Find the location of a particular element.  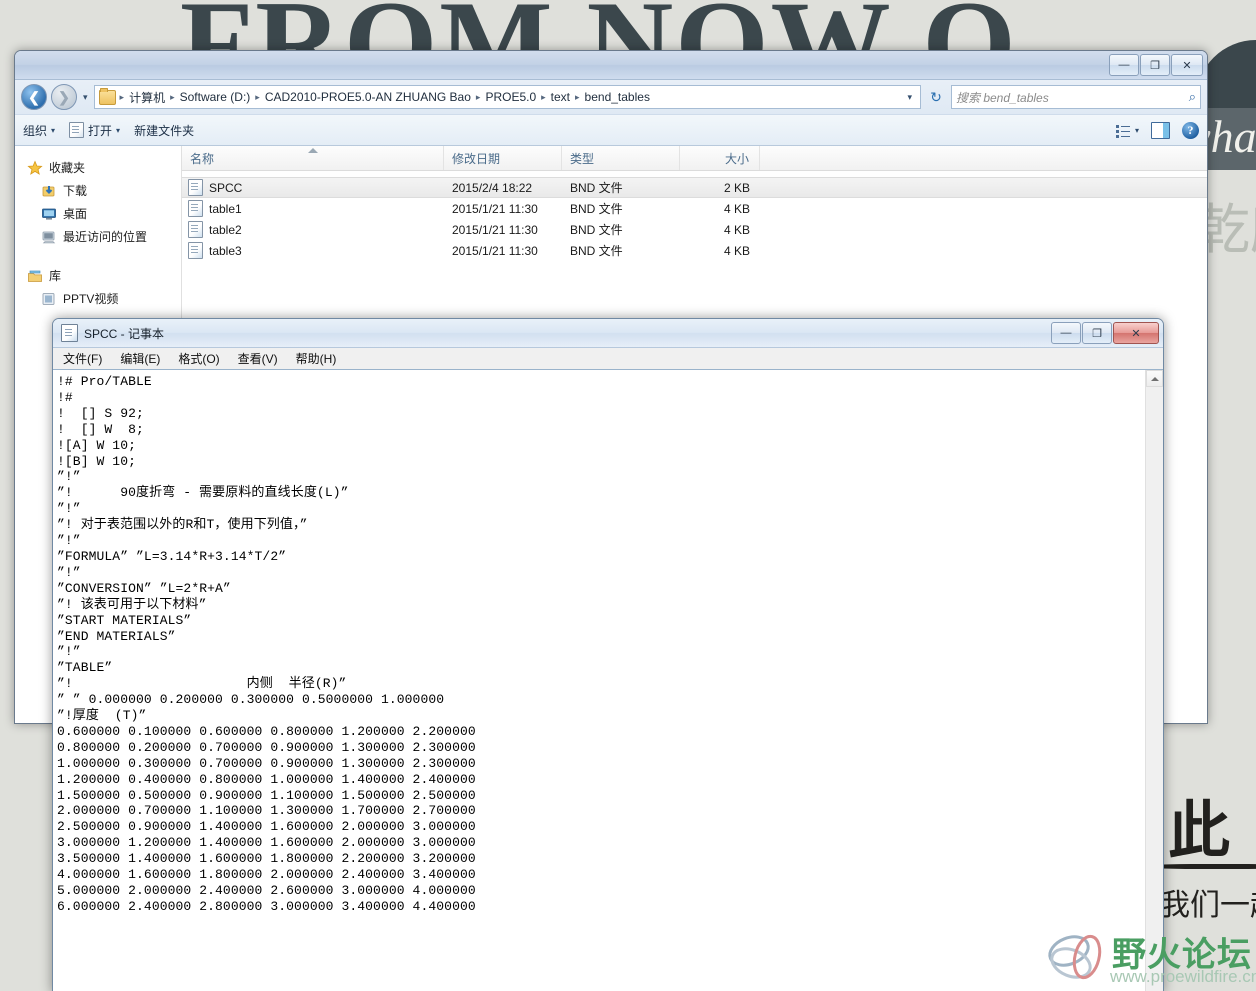

recent-places-icon is located at coordinates (49, 237).